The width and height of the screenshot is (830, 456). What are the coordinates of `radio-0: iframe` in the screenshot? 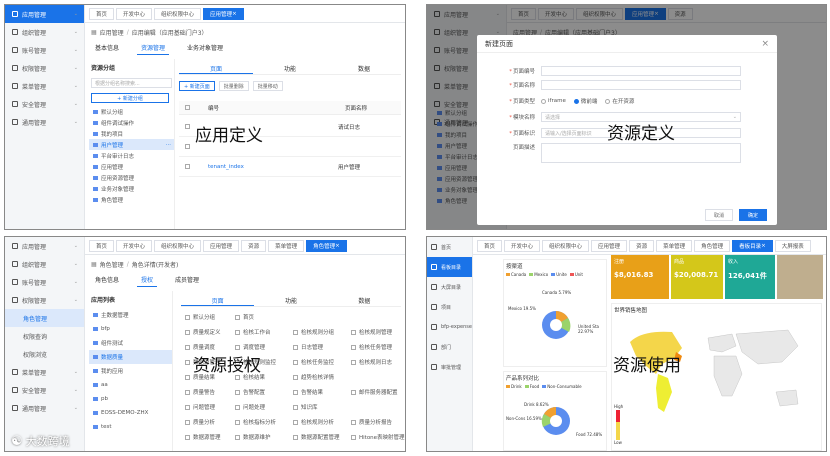 It's located at (553, 101).